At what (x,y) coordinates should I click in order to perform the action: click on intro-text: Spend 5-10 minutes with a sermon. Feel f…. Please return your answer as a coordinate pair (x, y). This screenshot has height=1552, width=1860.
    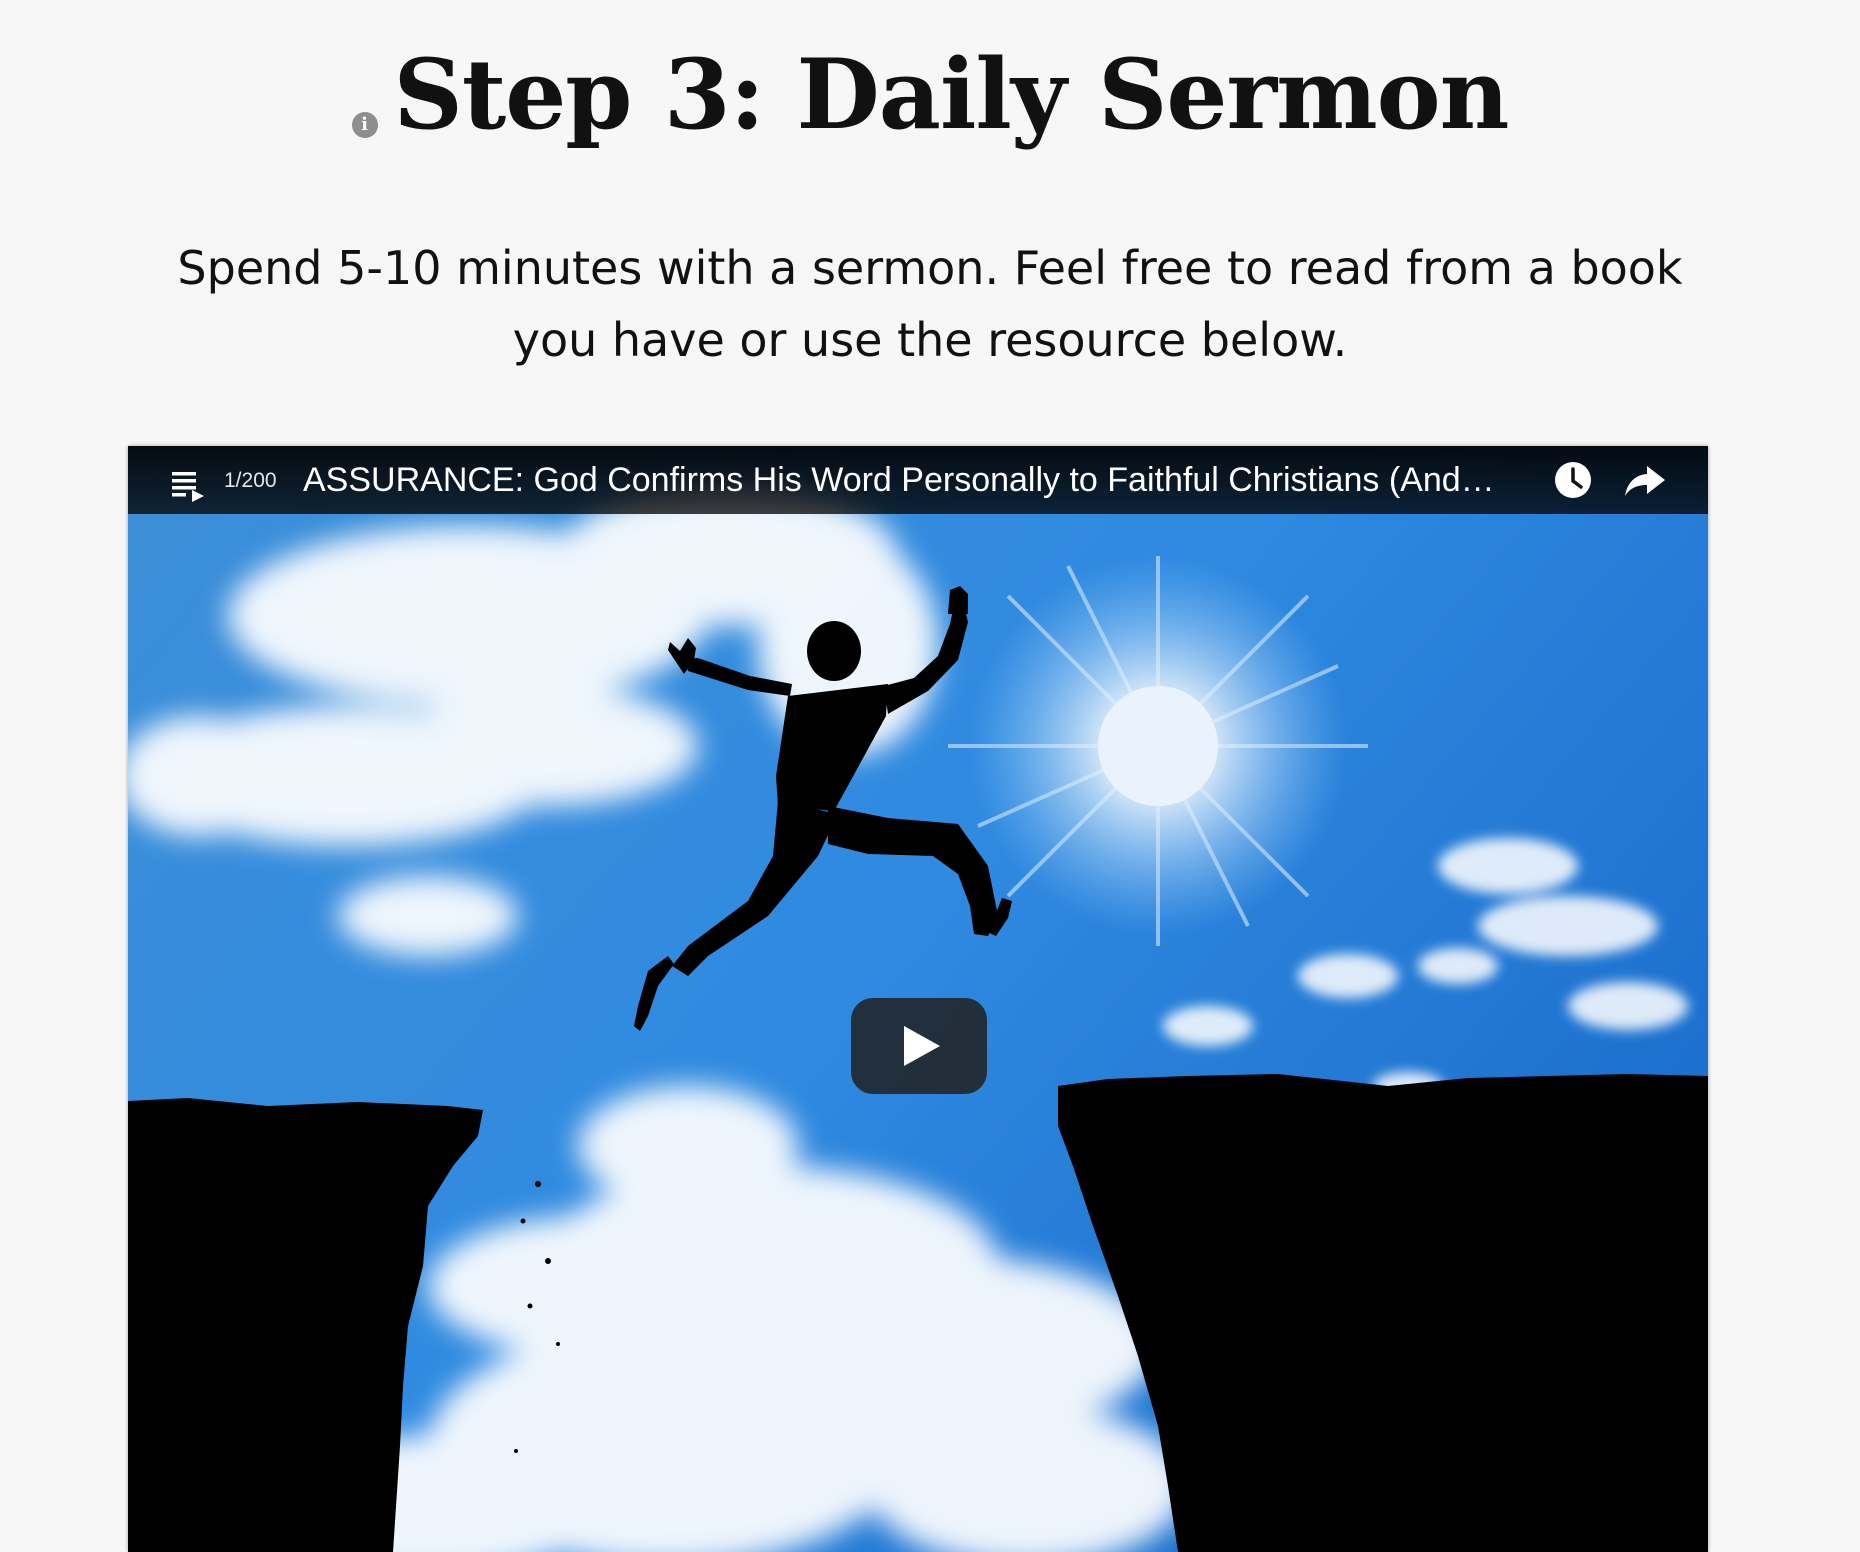
    Looking at the image, I should click on (930, 304).